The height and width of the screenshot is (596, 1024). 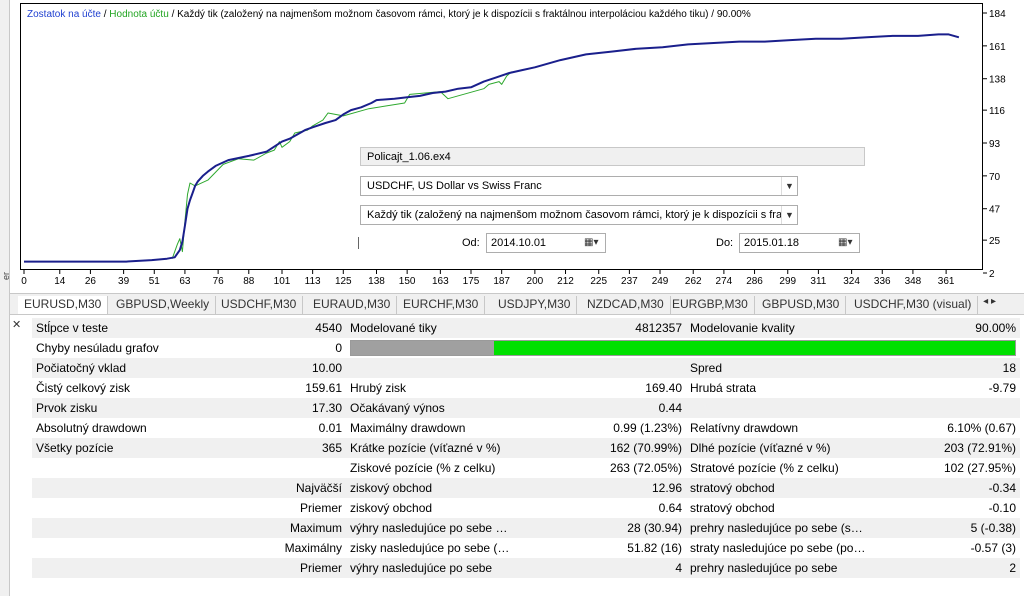 What do you see at coordinates (710, 305) in the screenshot?
I see `tab-7: EURGBP,M30` at bounding box center [710, 305].